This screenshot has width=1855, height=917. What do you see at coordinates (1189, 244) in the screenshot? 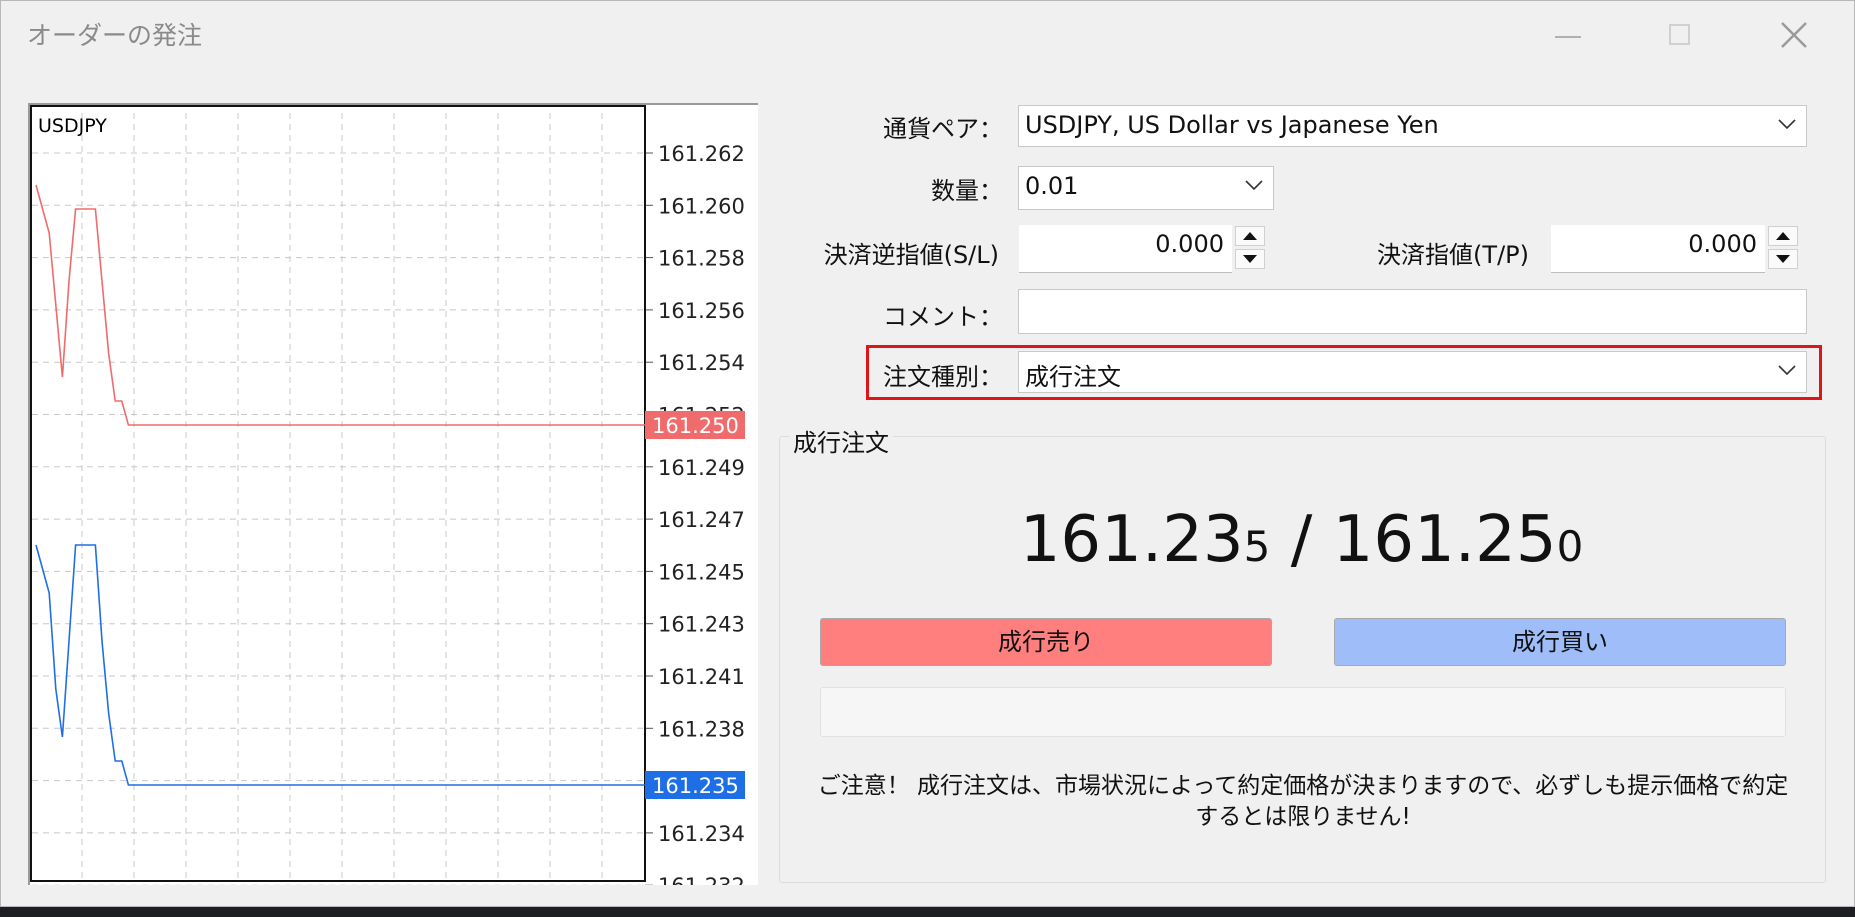
I see `sl-value: 0.000` at bounding box center [1189, 244].